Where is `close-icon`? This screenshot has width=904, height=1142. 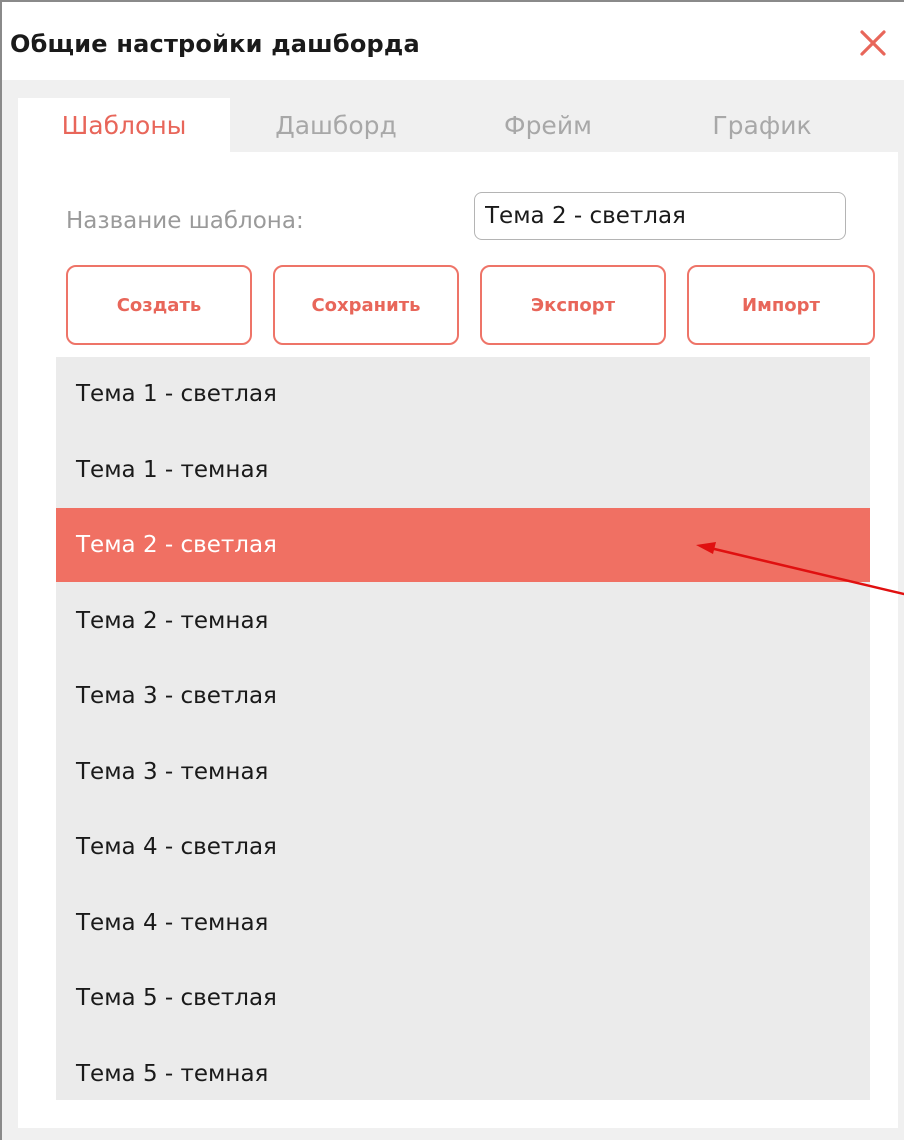 close-icon is located at coordinates (873, 43).